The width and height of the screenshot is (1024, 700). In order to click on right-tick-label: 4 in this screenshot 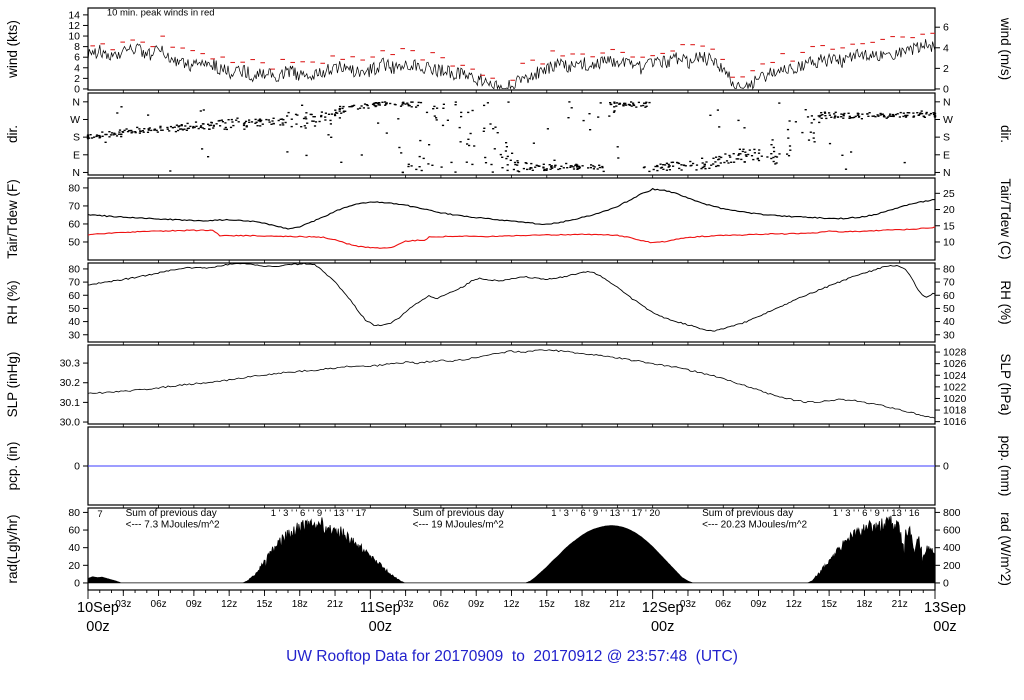, I will do `click(946, 48)`.